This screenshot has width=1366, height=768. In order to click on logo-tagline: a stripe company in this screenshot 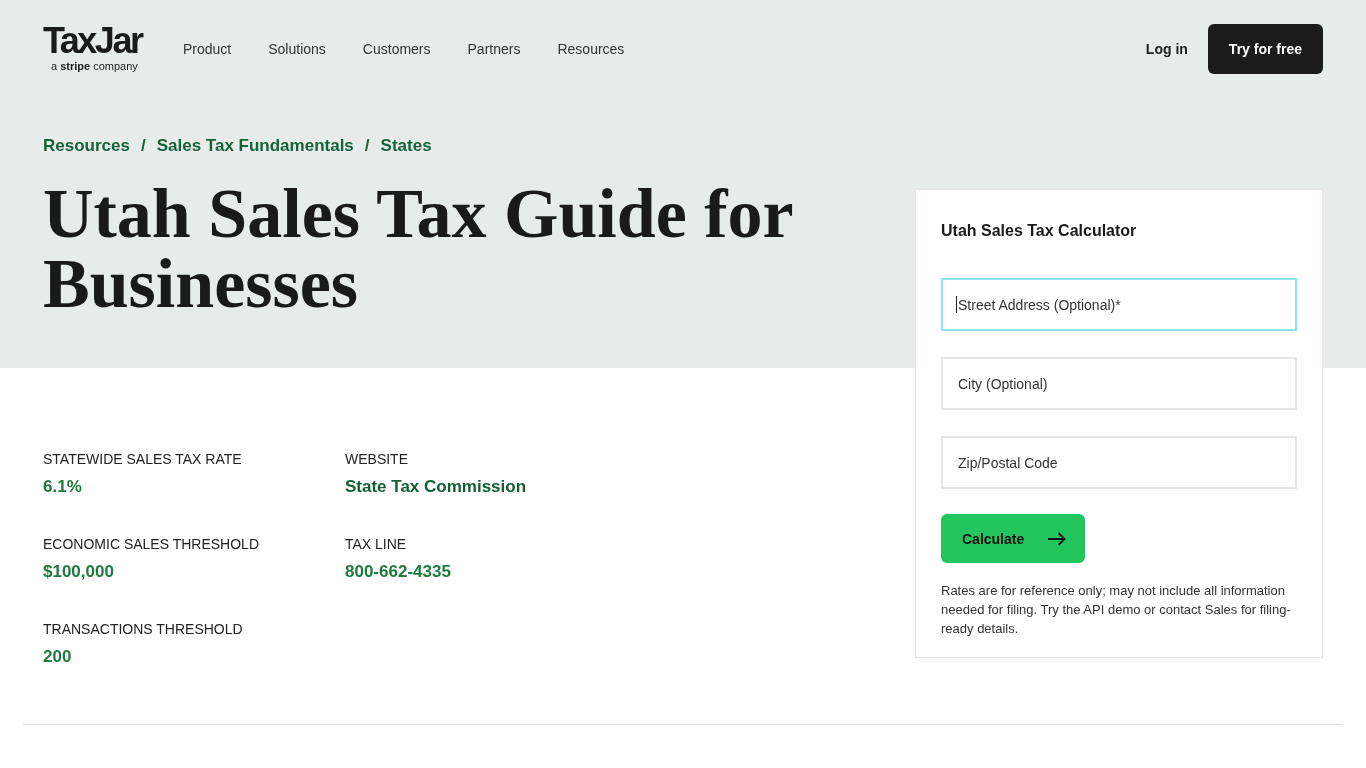, I will do `click(94, 66)`.